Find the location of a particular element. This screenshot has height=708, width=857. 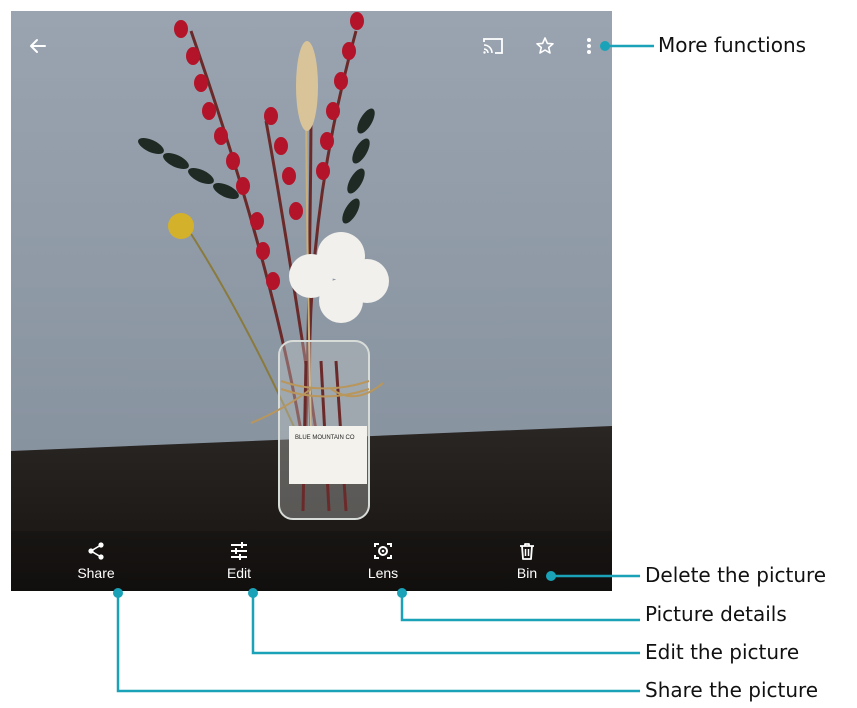

callout-share-picture: Share the picture is located at coordinates (732, 690).